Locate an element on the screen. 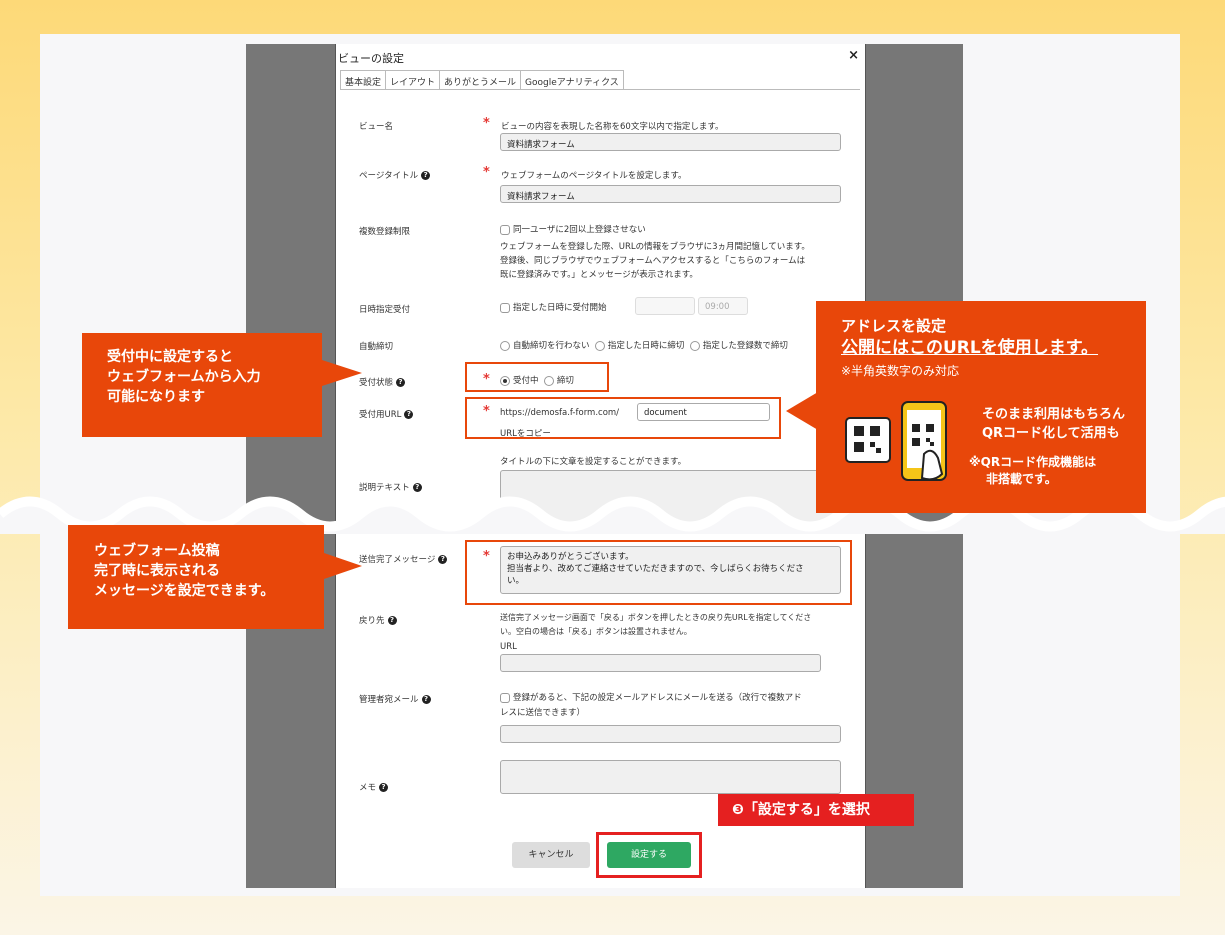 This screenshot has height=935, width=1225. view-name-desc: ビューの内容を表現した名称を60文字以内で指定します。 is located at coordinates (612, 127).